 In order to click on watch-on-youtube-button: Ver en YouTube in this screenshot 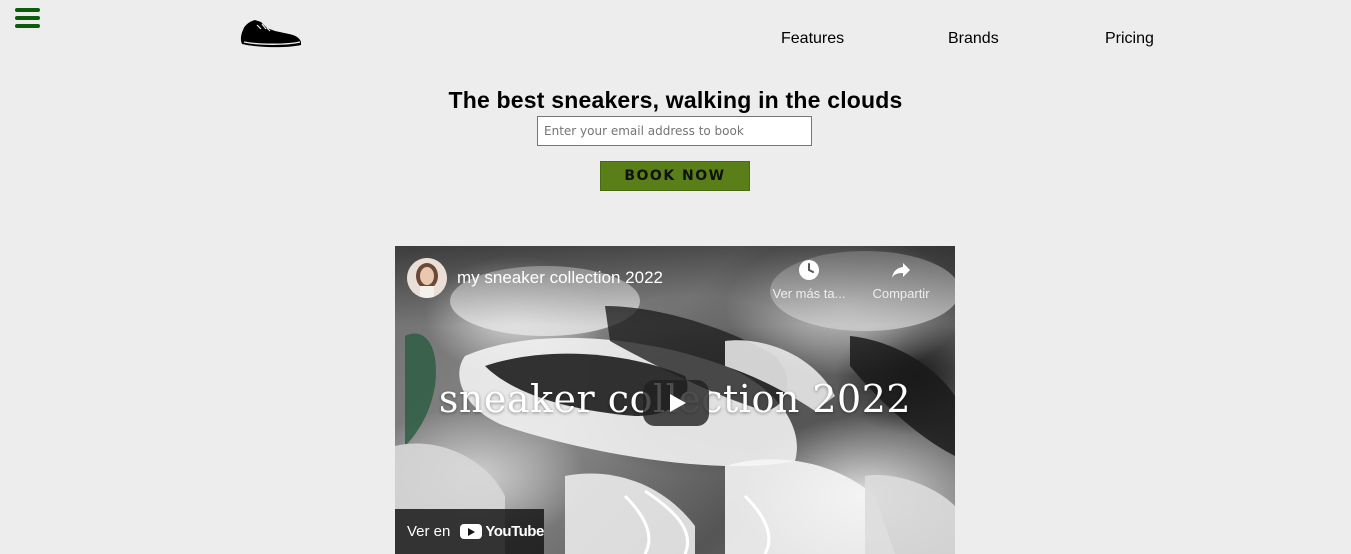, I will do `click(469, 531)`.